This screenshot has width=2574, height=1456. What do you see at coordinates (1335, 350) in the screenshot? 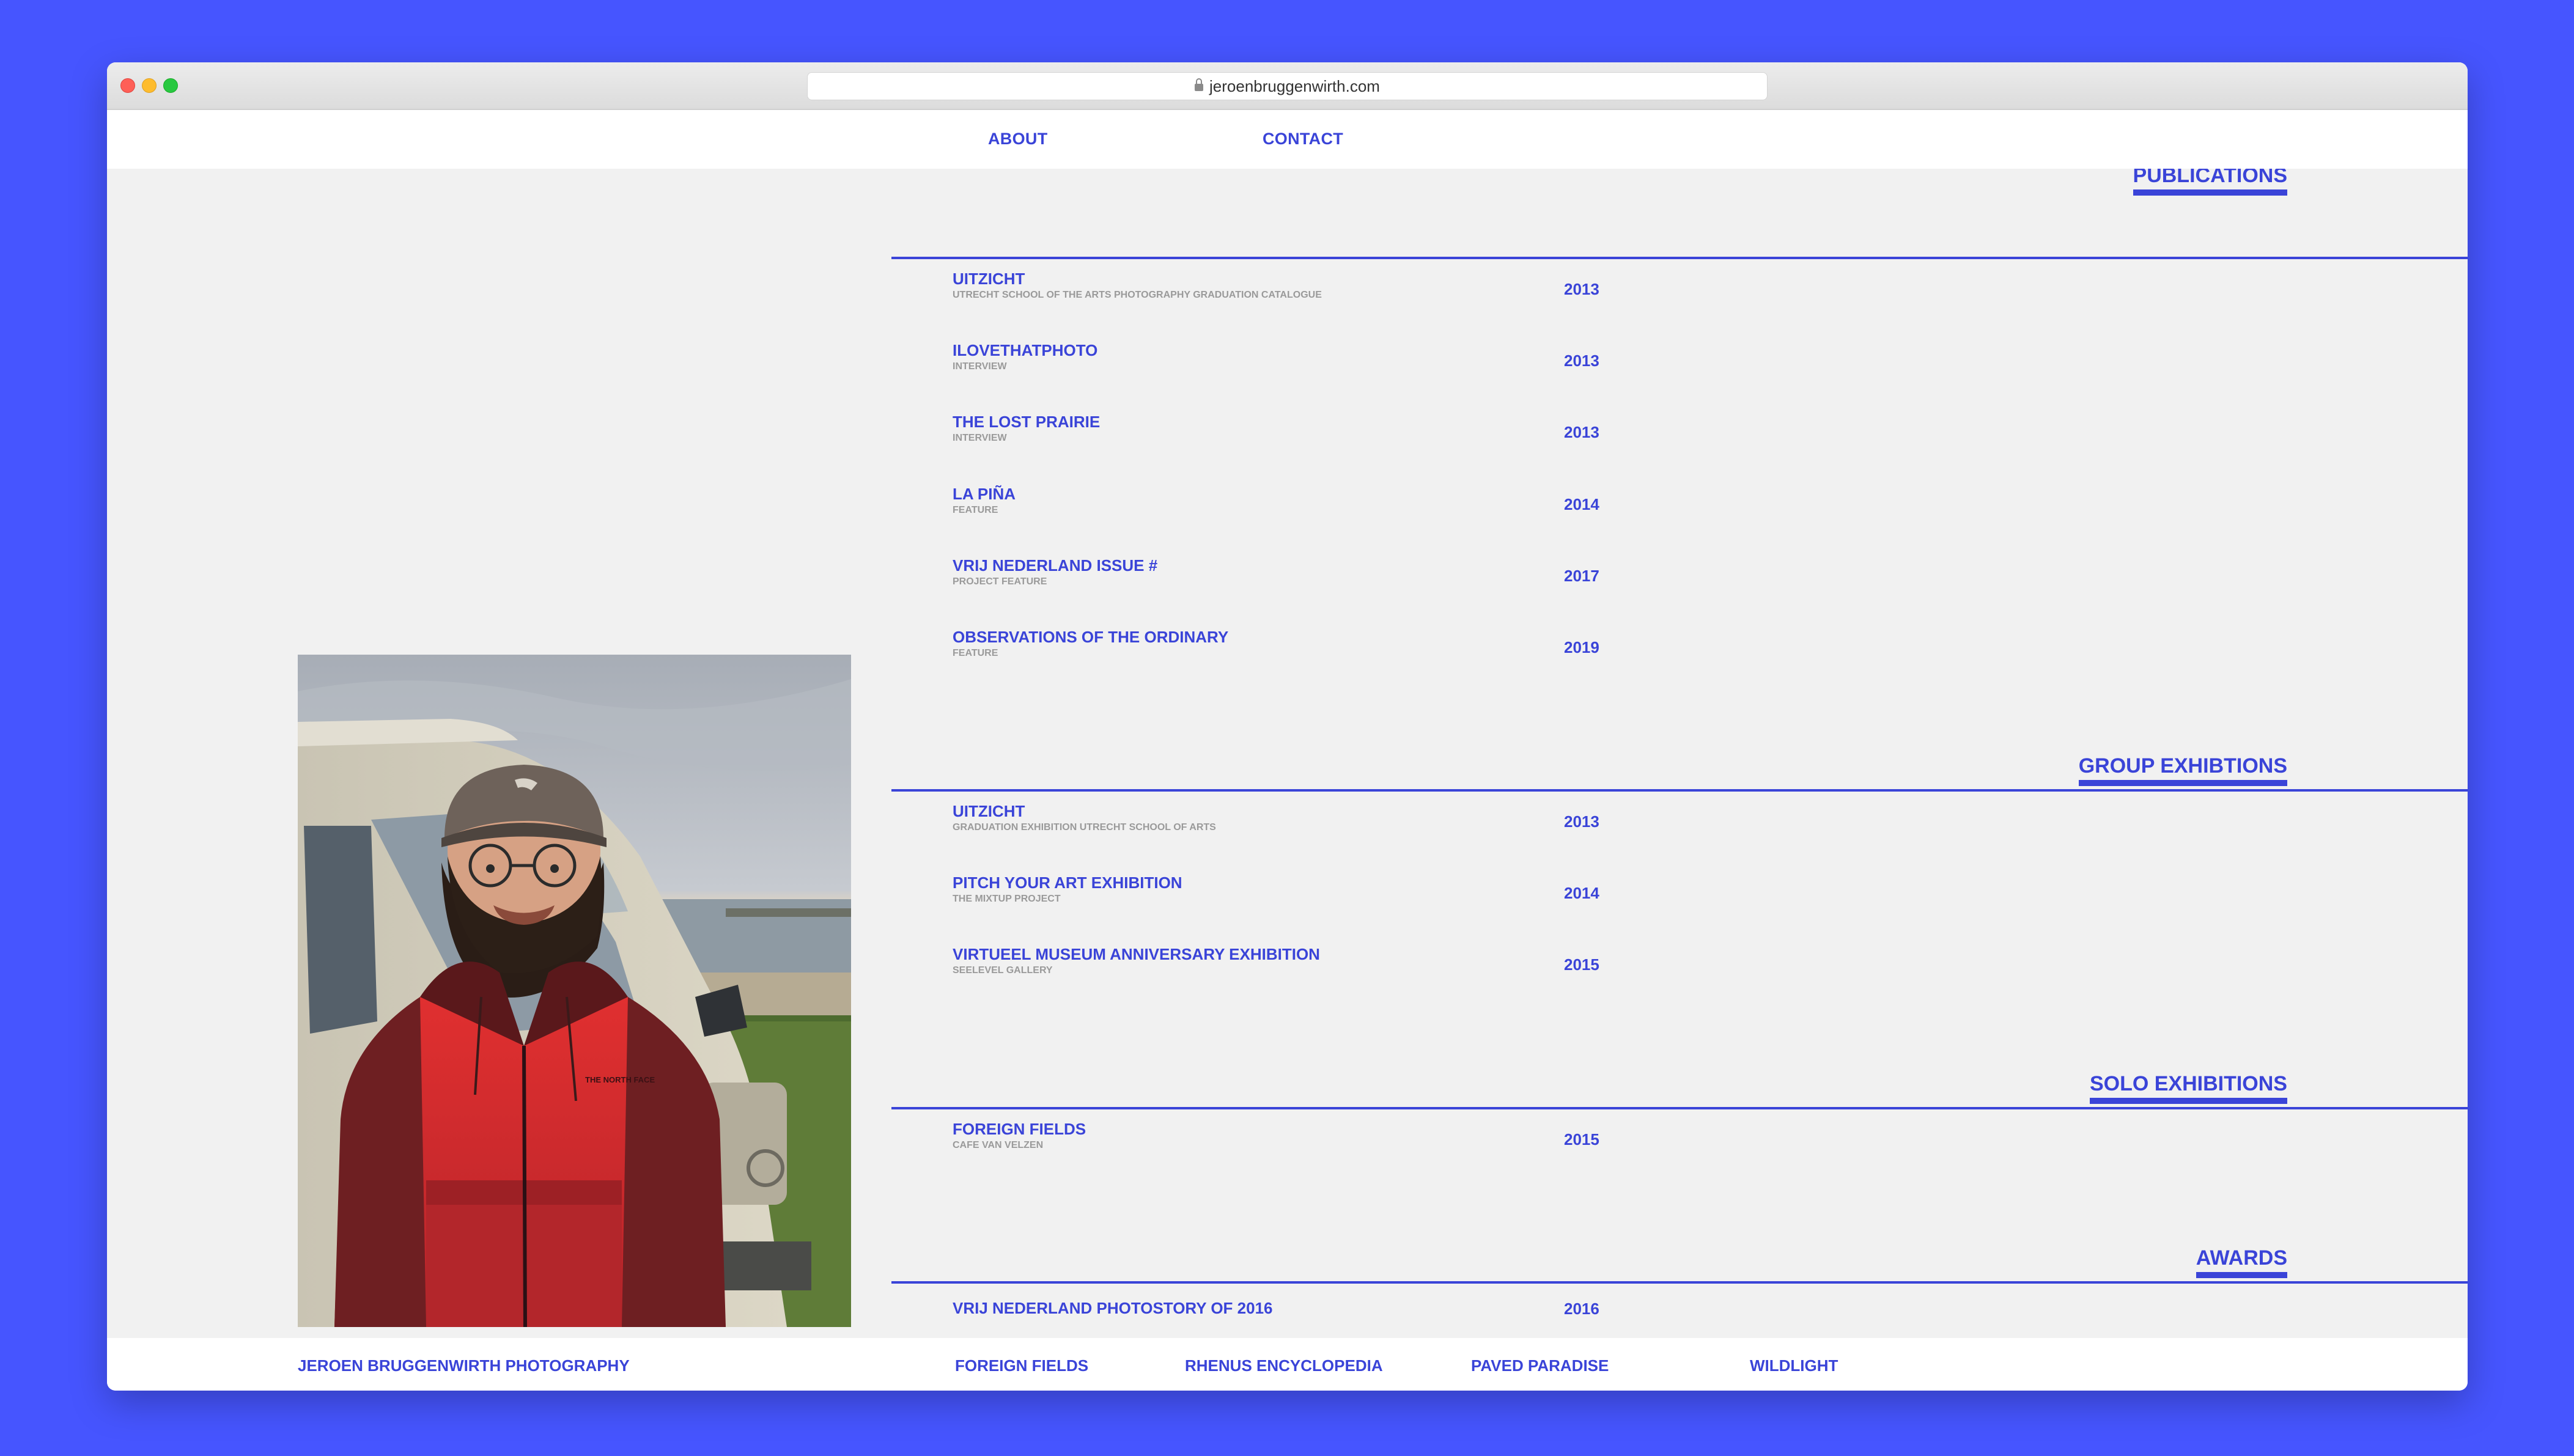
I see `publication-title: ILOVETHATPHOTO` at bounding box center [1335, 350].